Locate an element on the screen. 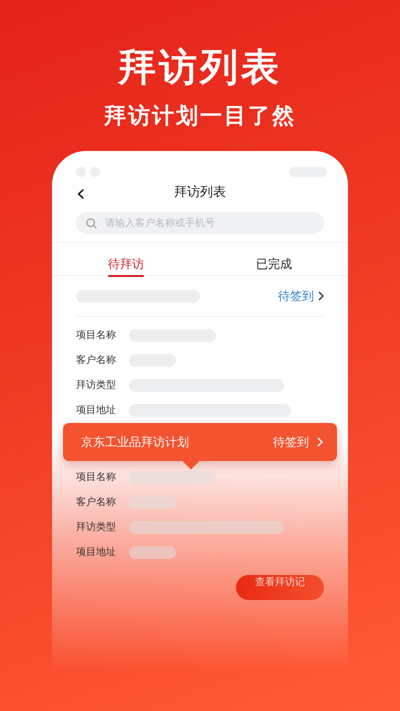 The width and height of the screenshot is (400, 711). tab: 已完成 is located at coordinates (274, 266).